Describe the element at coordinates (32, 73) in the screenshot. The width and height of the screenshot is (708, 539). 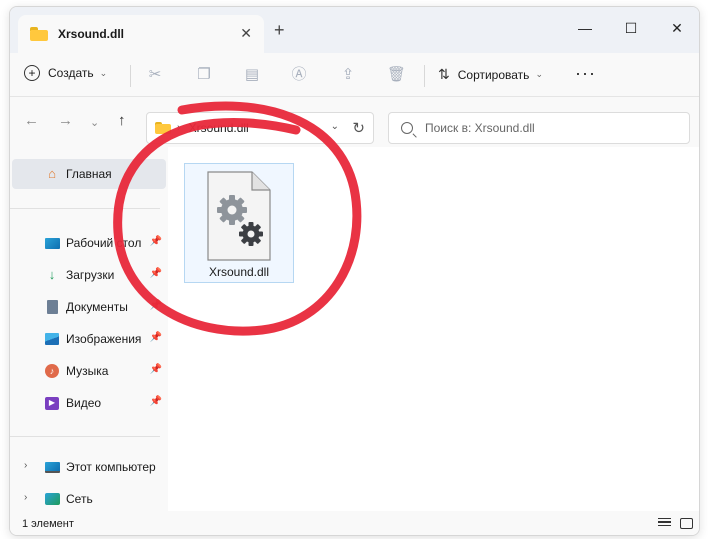
I see `plus-circle-icon: +` at that location.